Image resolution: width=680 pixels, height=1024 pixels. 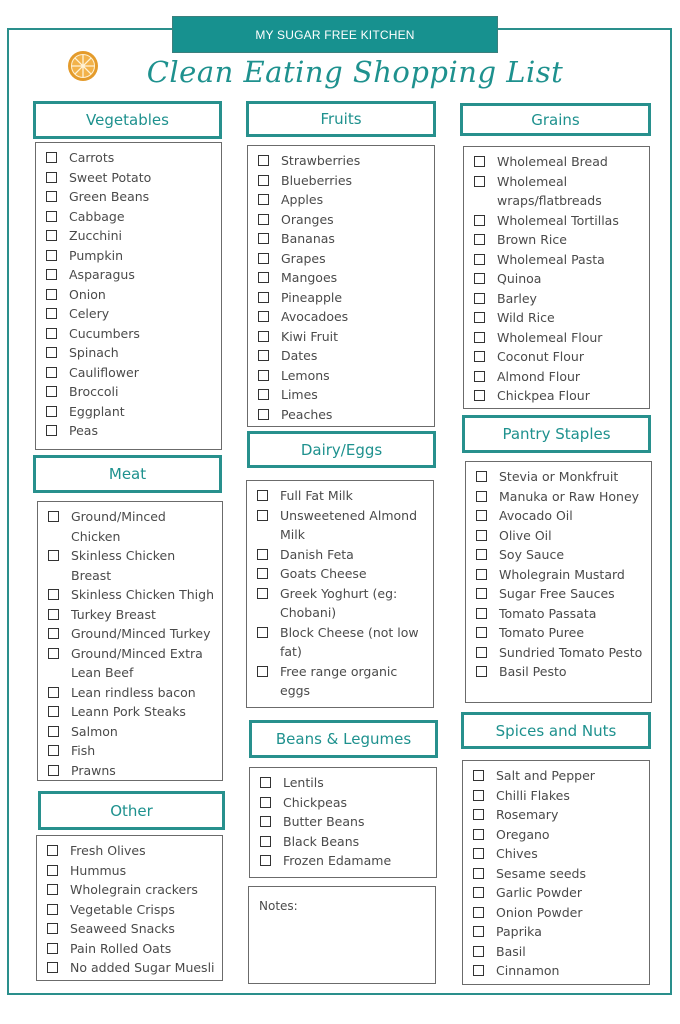 What do you see at coordinates (561, 260) in the screenshot?
I see `list-item: Wholemeal Pasta` at bounding box center [561, 260].